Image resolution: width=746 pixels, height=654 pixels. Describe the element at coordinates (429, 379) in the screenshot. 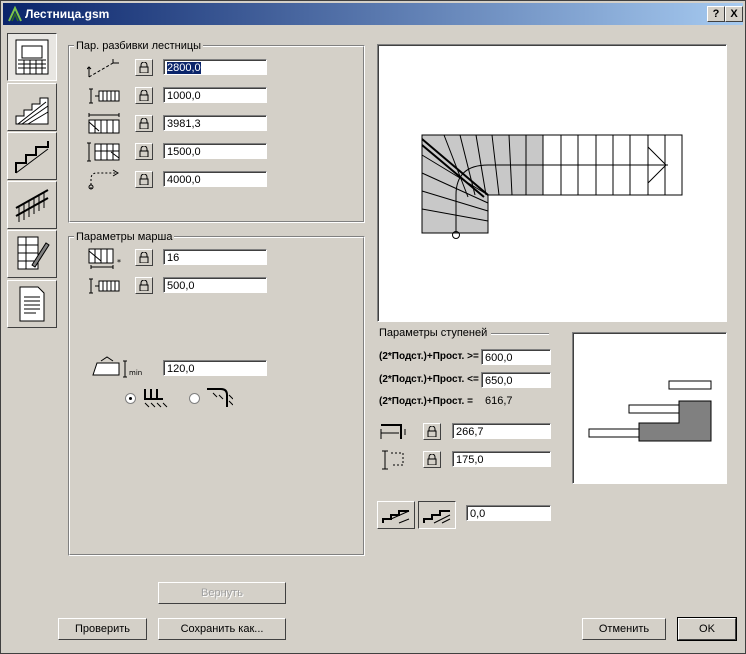

I see `rule2-label: (2*Подст.)+Прост. <=` at that location.